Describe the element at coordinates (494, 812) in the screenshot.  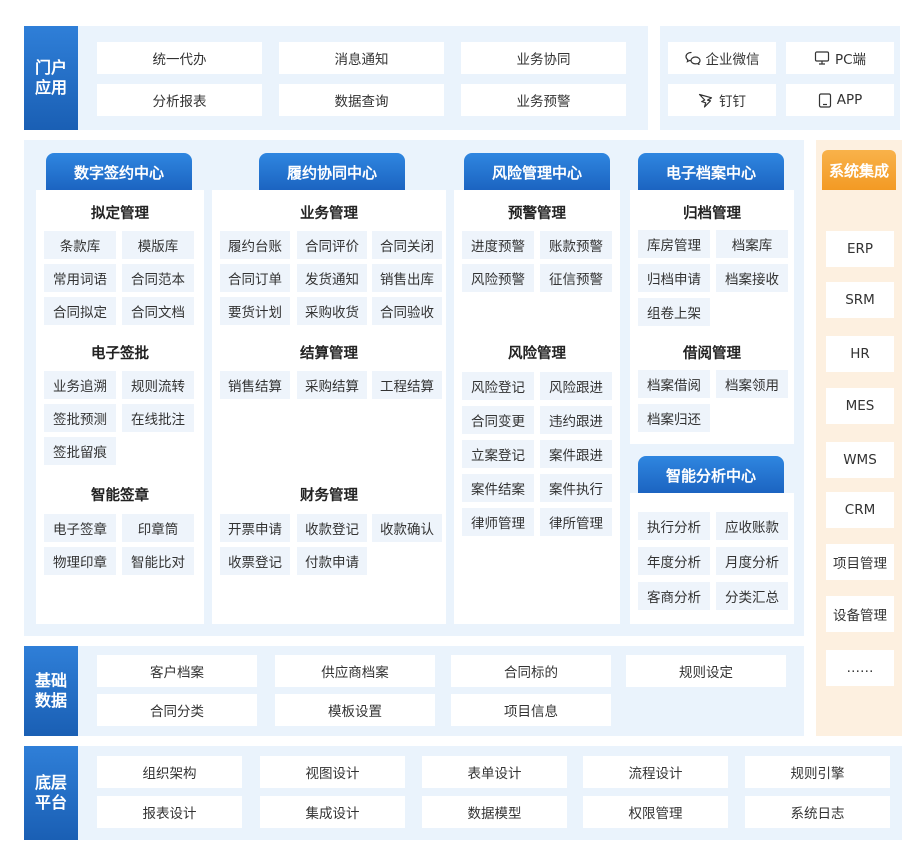
I see `platform-data-model: 数据模型` at that location.